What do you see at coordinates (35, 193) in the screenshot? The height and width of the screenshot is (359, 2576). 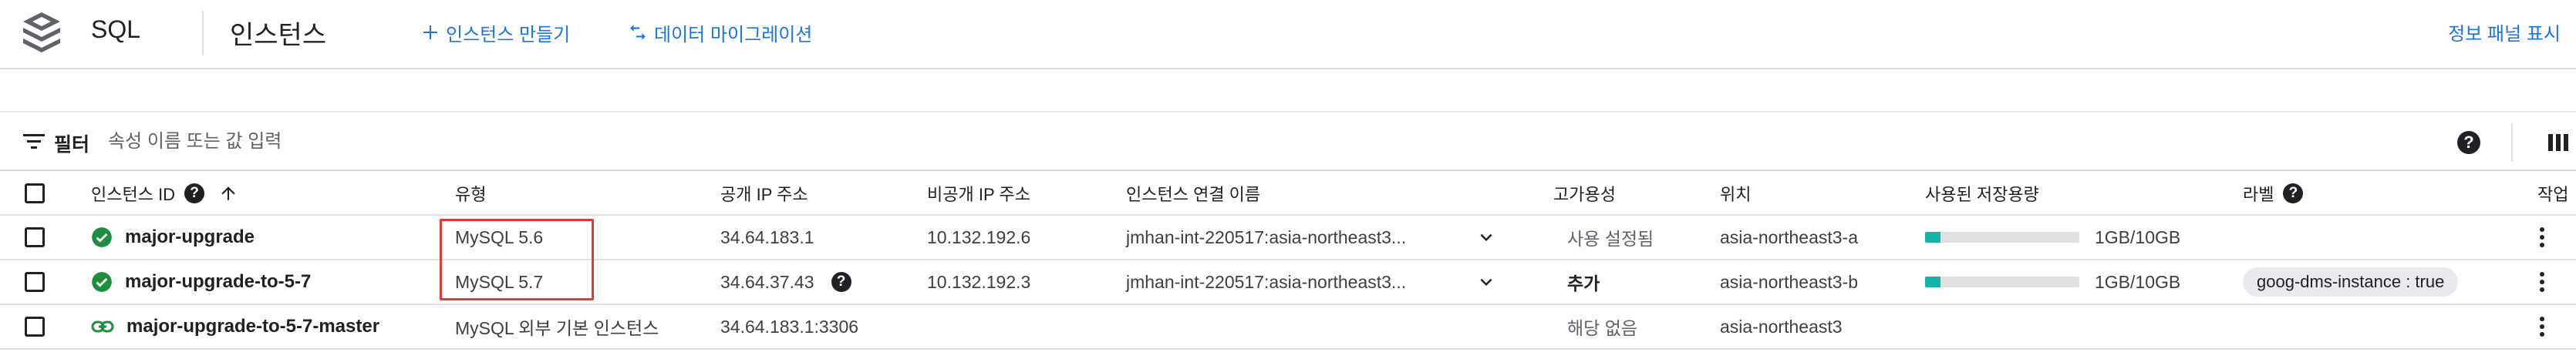 I see `select-all-checkbox` at bounding box center [35, 193].